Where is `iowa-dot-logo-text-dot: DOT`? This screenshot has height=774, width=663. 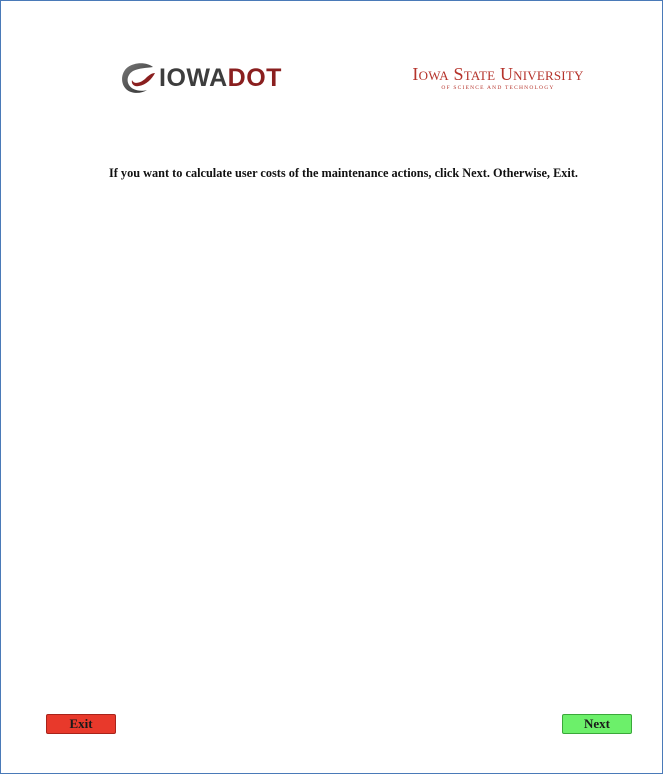
iowa-dot-logo-text-dot: DOT is located at coordinates (254, 78).